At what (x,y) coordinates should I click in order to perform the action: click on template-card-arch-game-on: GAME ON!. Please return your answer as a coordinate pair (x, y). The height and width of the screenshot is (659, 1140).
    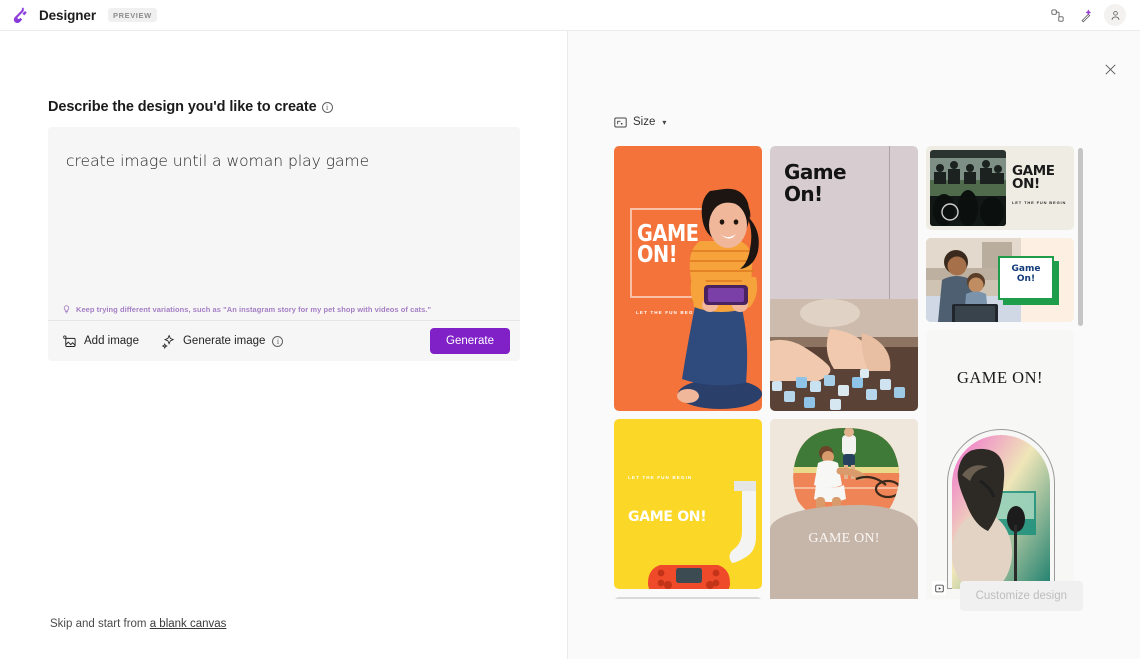
    Looking at the image, I should click on (1000, 464).